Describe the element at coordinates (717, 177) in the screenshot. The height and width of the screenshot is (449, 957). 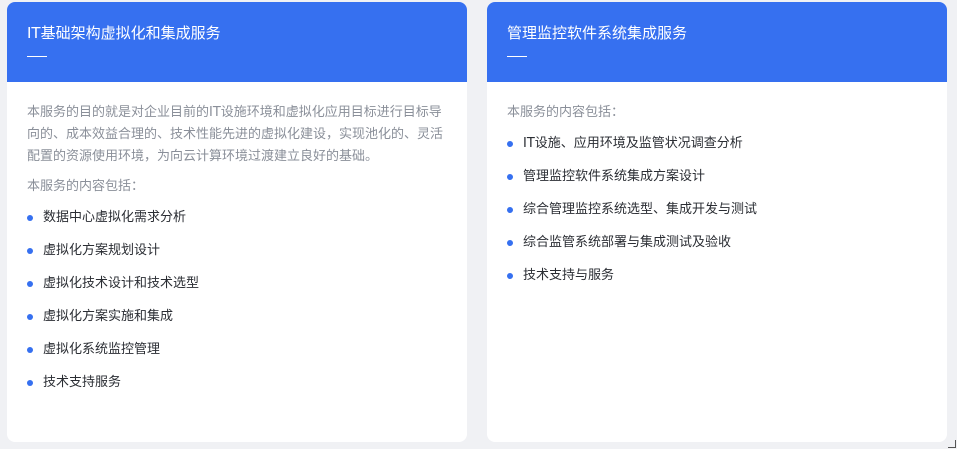
I see `list-item: 管理监控软件系统集成方案设计` at that location.